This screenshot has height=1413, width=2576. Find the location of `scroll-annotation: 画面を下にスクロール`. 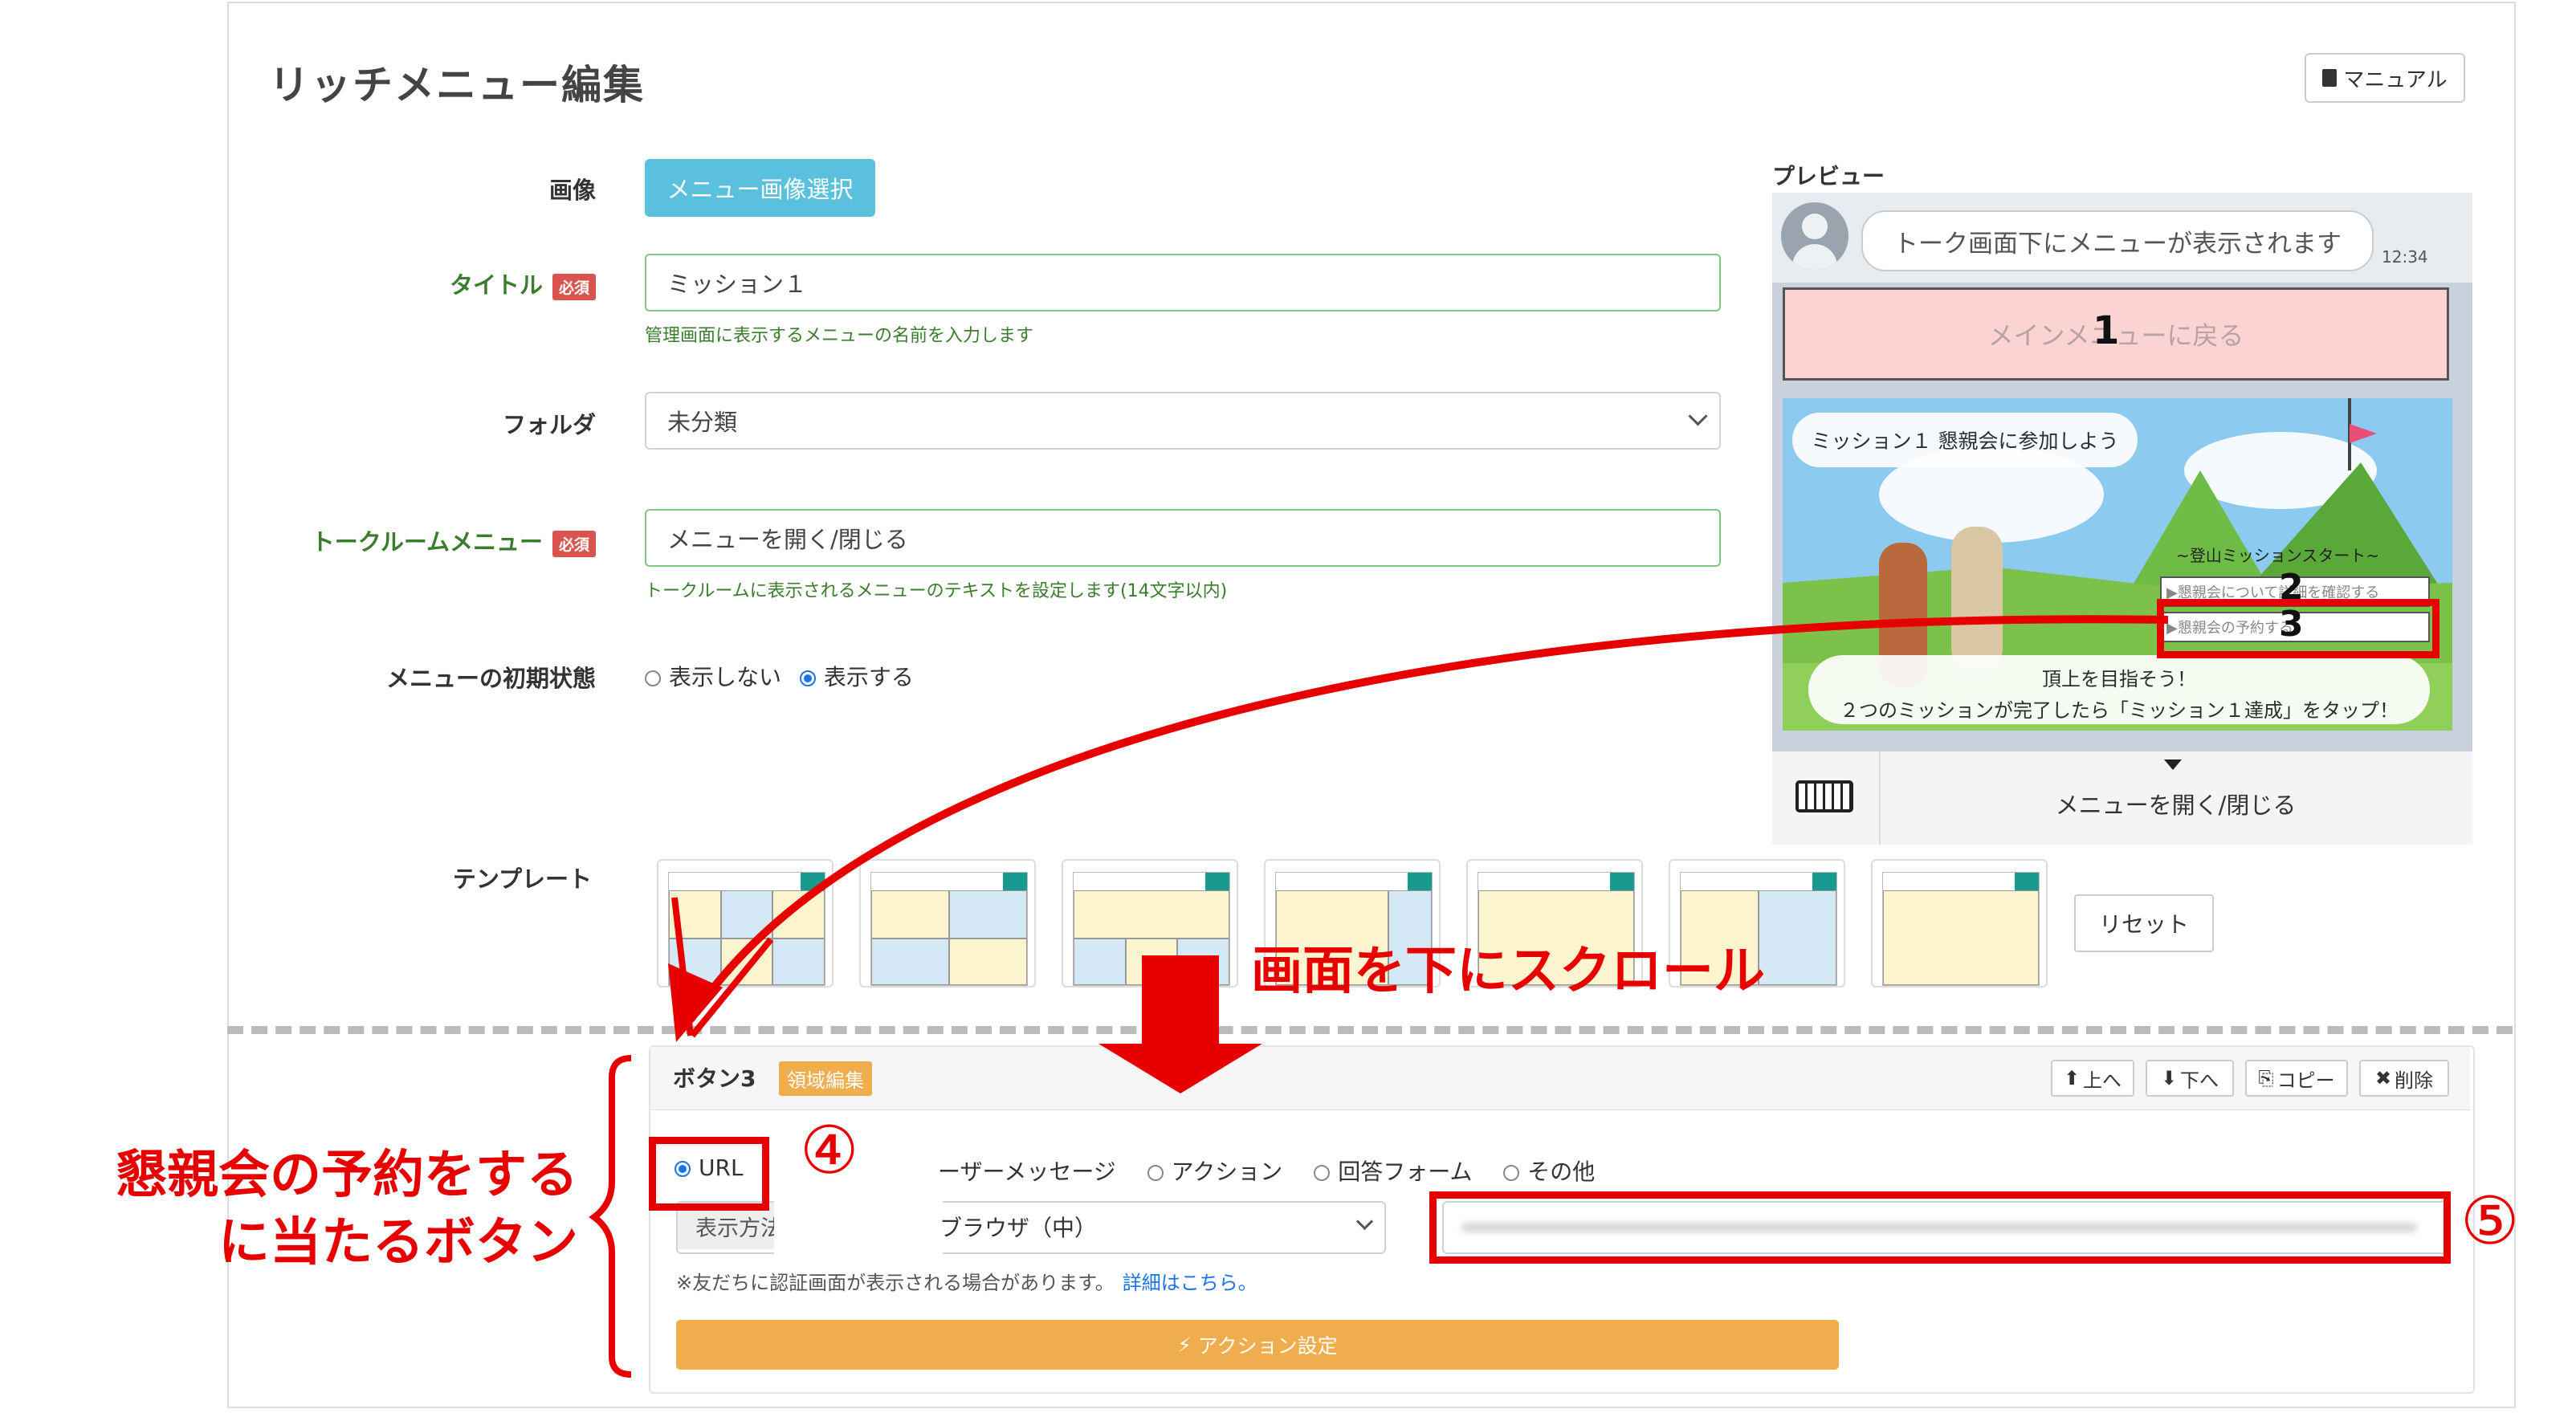

scroll-annotation: 画面を下にスクロール is located at coordinates (1508, 972).